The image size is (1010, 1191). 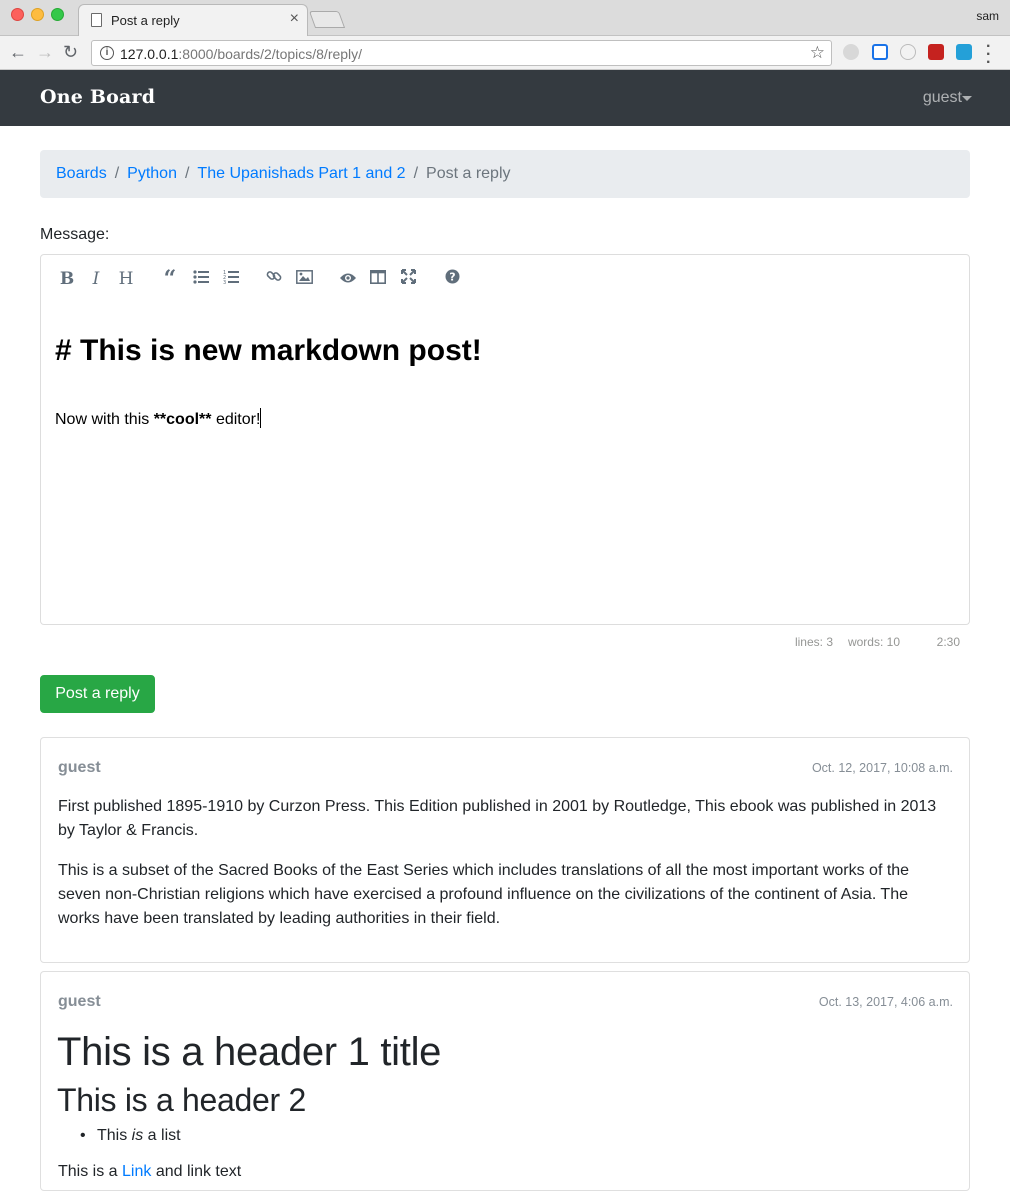 What do you see at coordinates (231, 279) in the screenshot?
I see `ordered-list-icon: 123` at bounding box center [231, 279].